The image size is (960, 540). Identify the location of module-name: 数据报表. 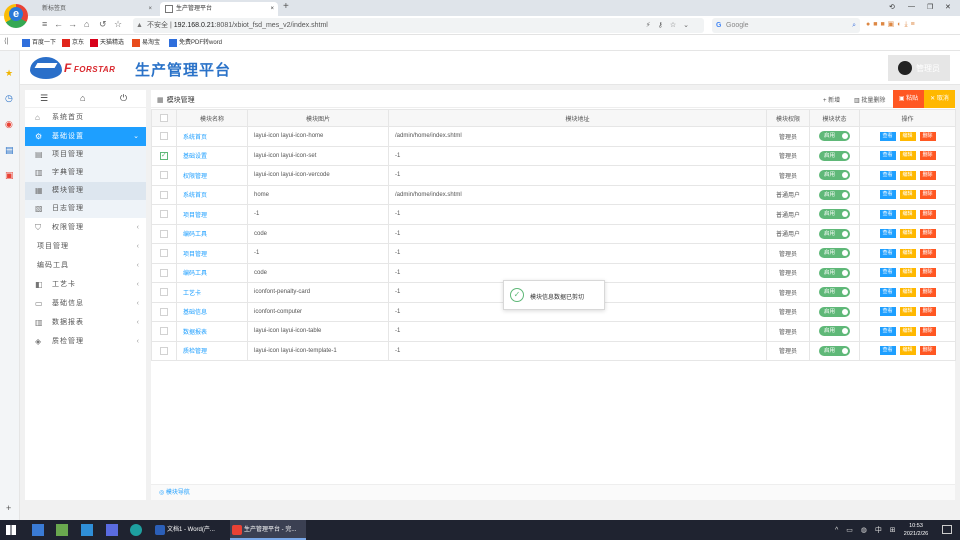
(212, 331).